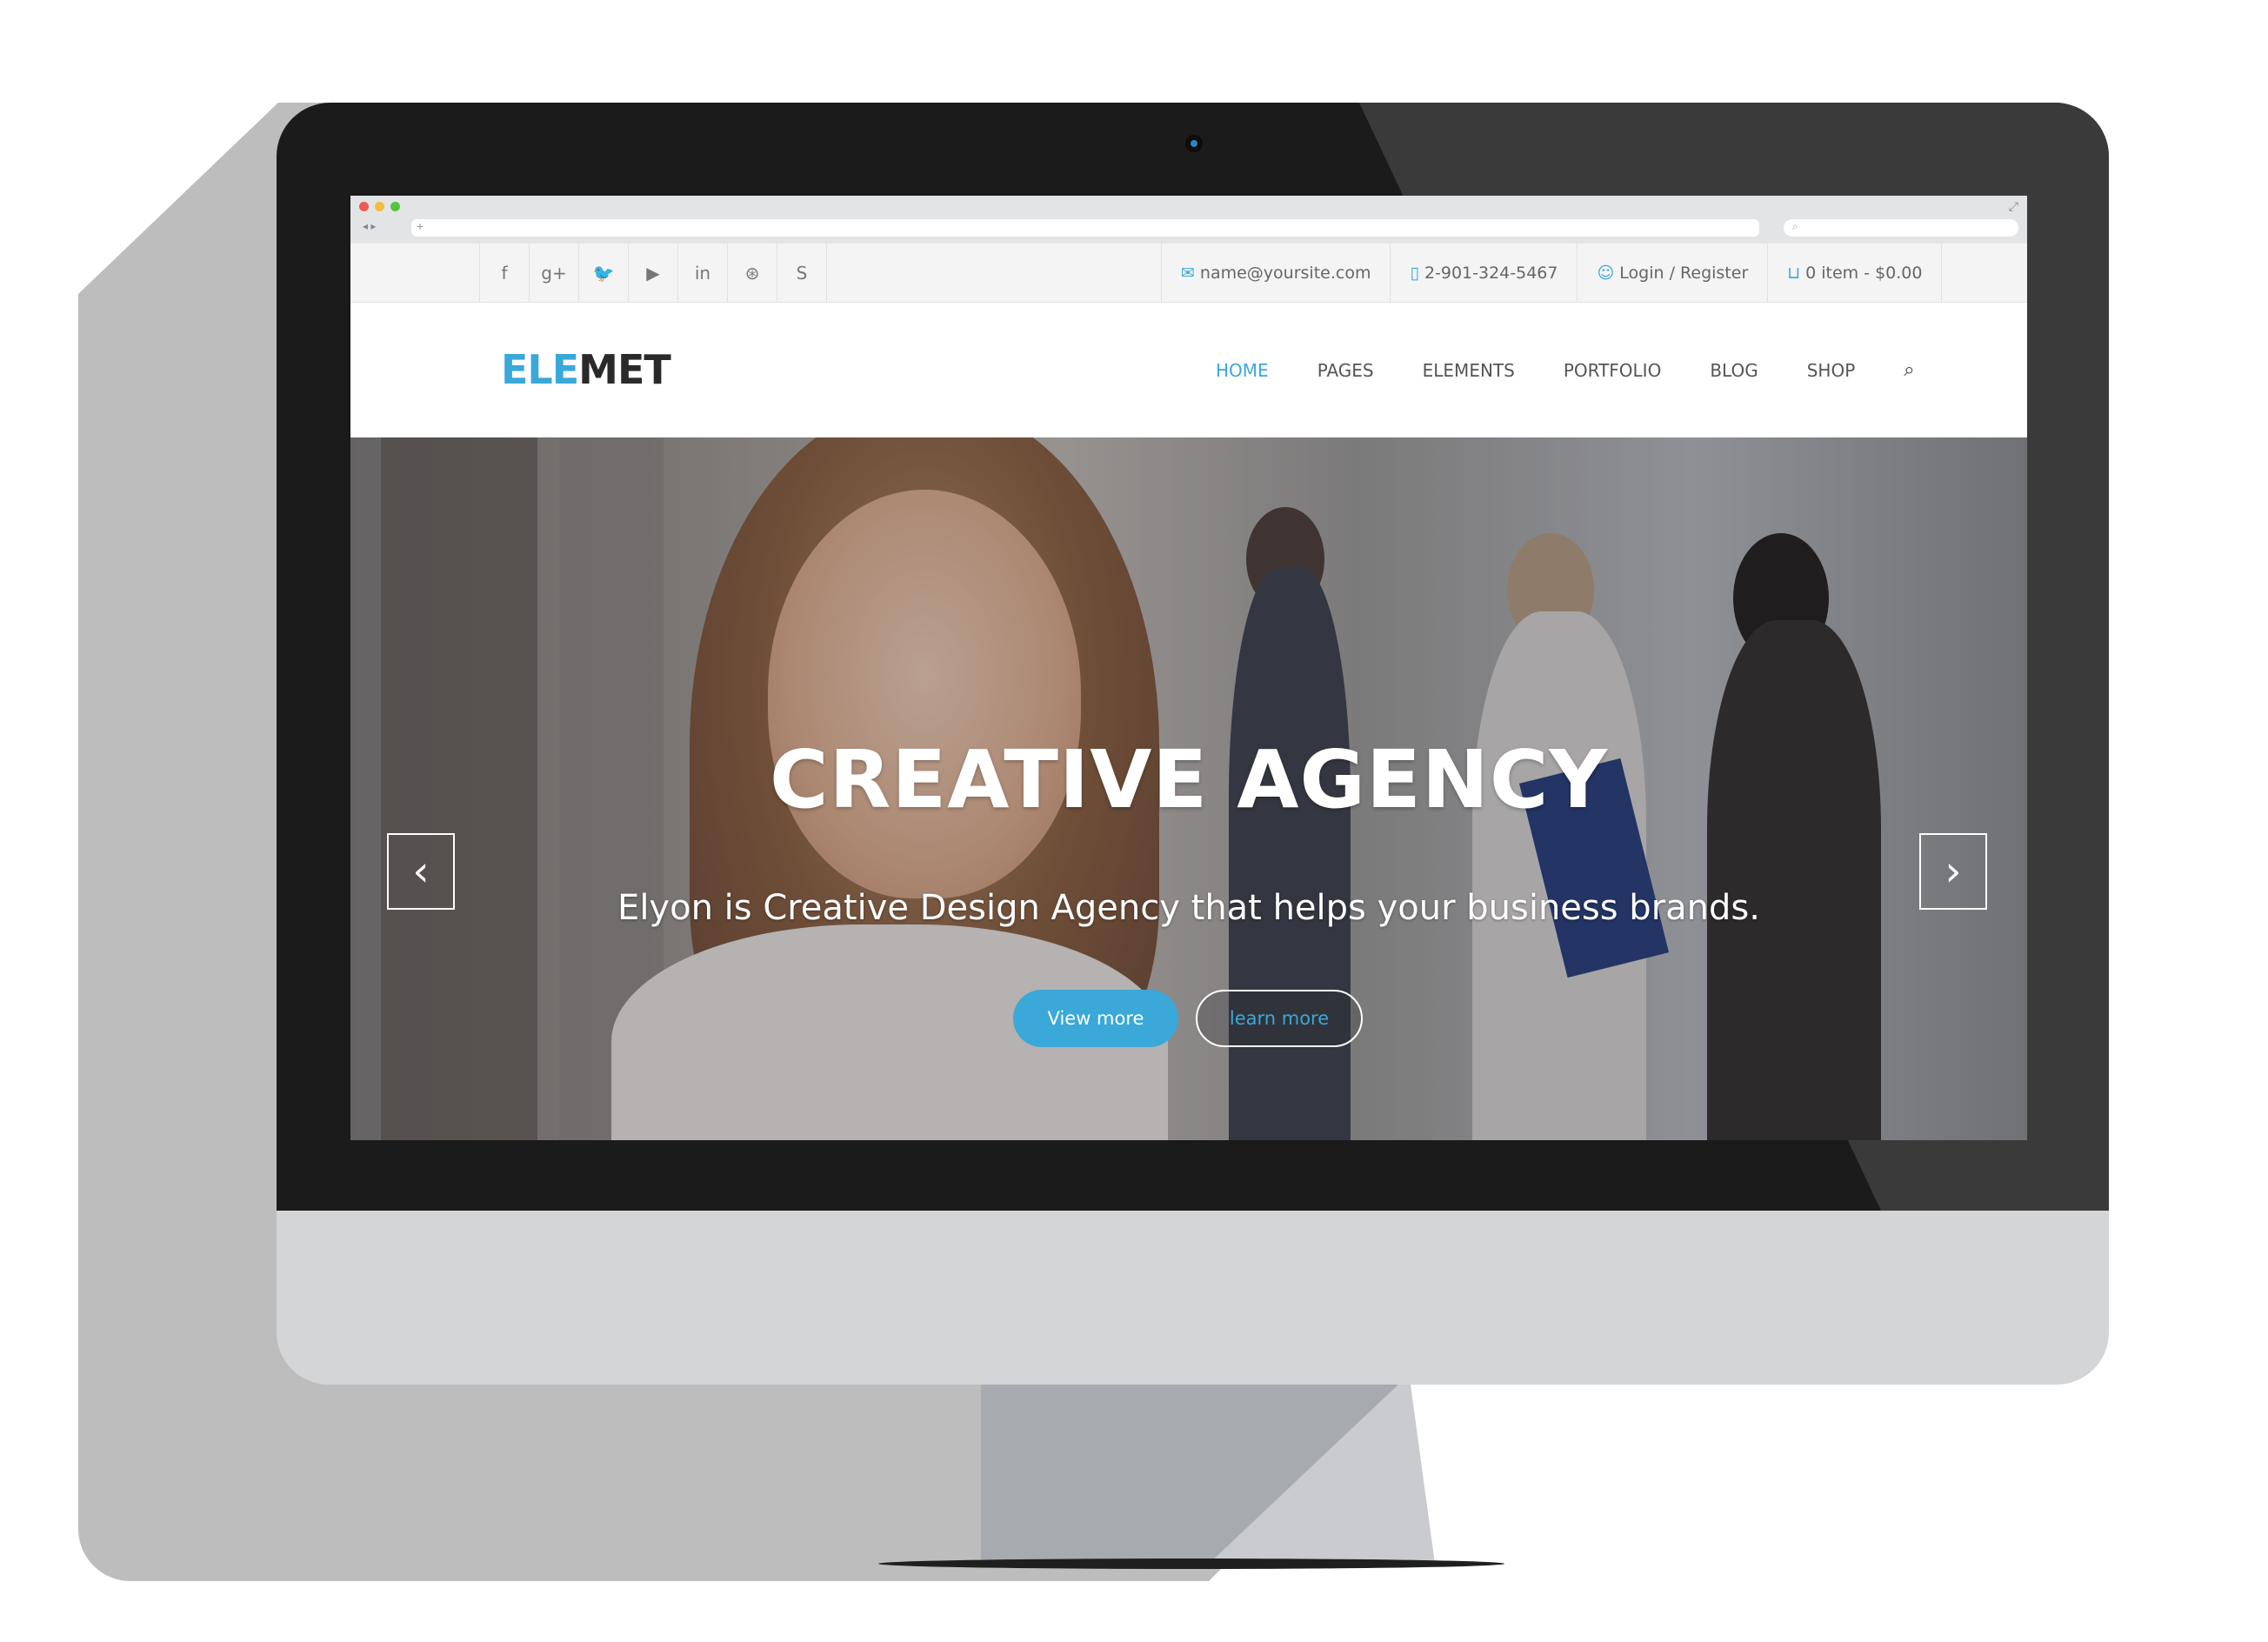 Image resolution: width=2268 pixels, height=1642 pixels. Describe the element at coordinates (1414, 273) in the screenshot. I see `phone-icon: ▯` at that location.